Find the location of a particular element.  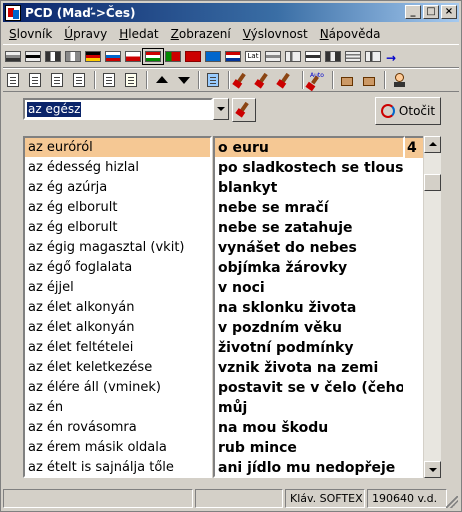

picture-icon is located at coordinates (214, 80).